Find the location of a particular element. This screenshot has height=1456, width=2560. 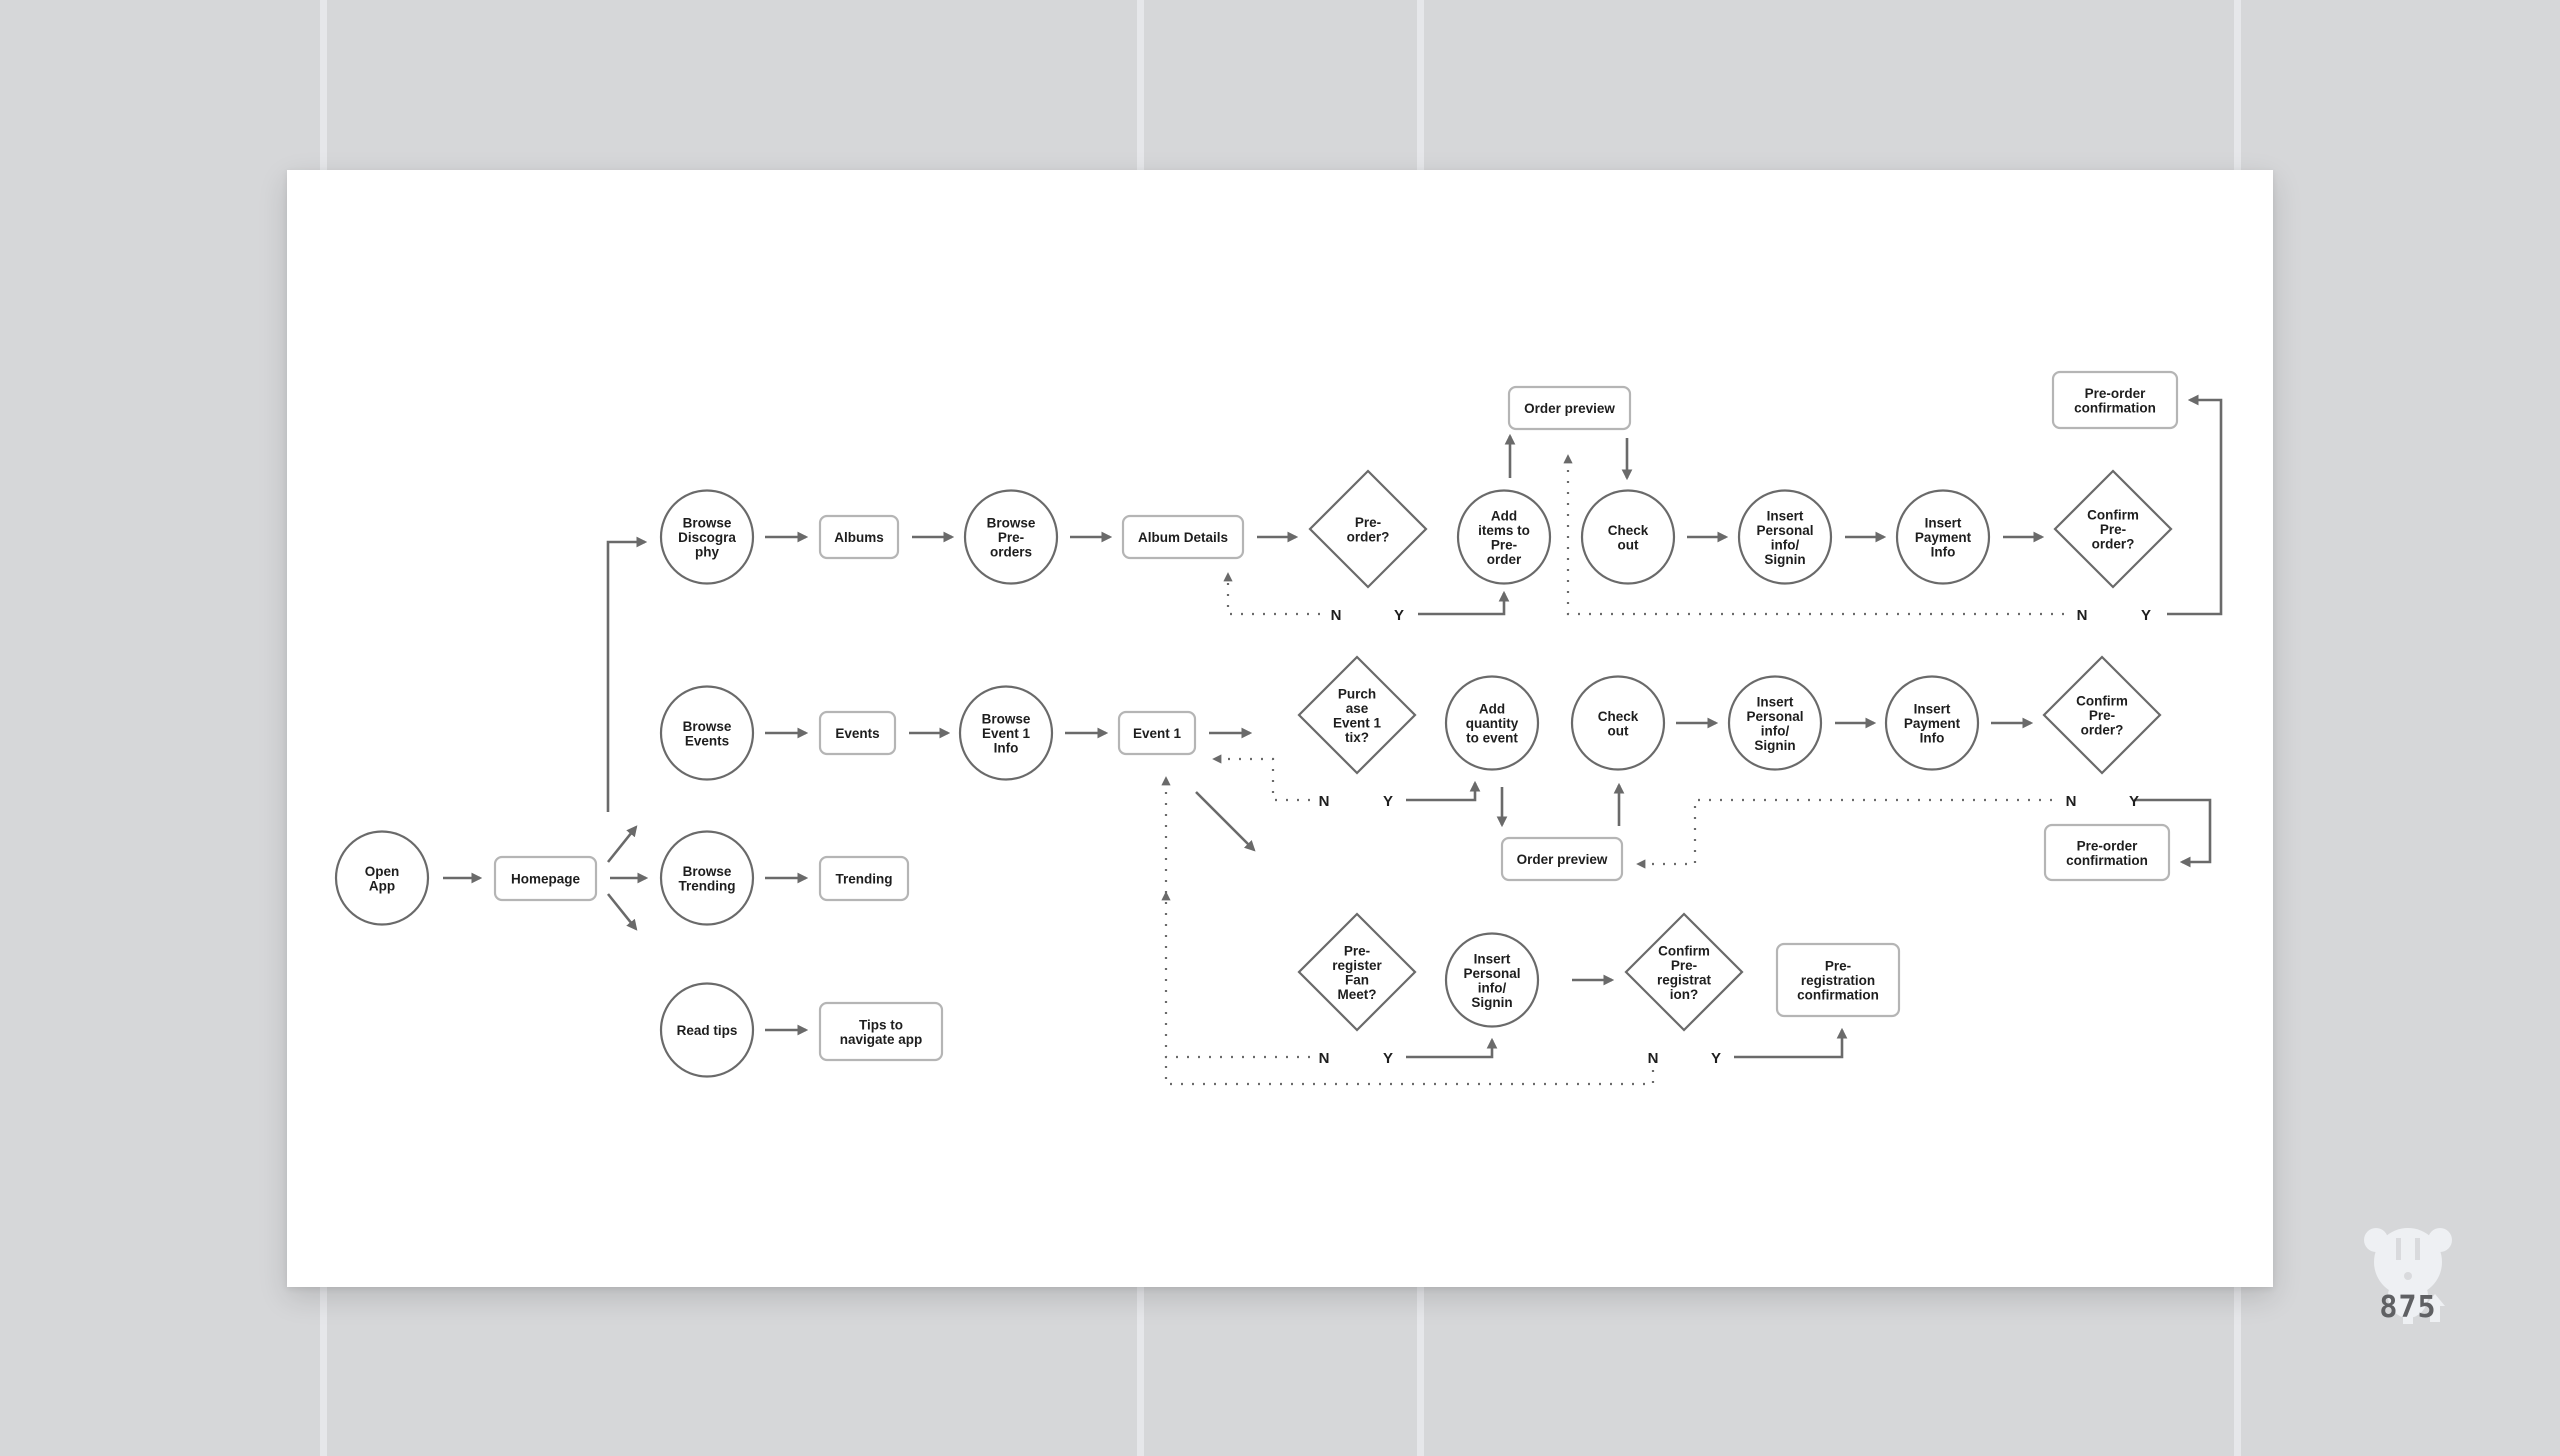

node-label: navigate app is located at coordinates (881, 1039).